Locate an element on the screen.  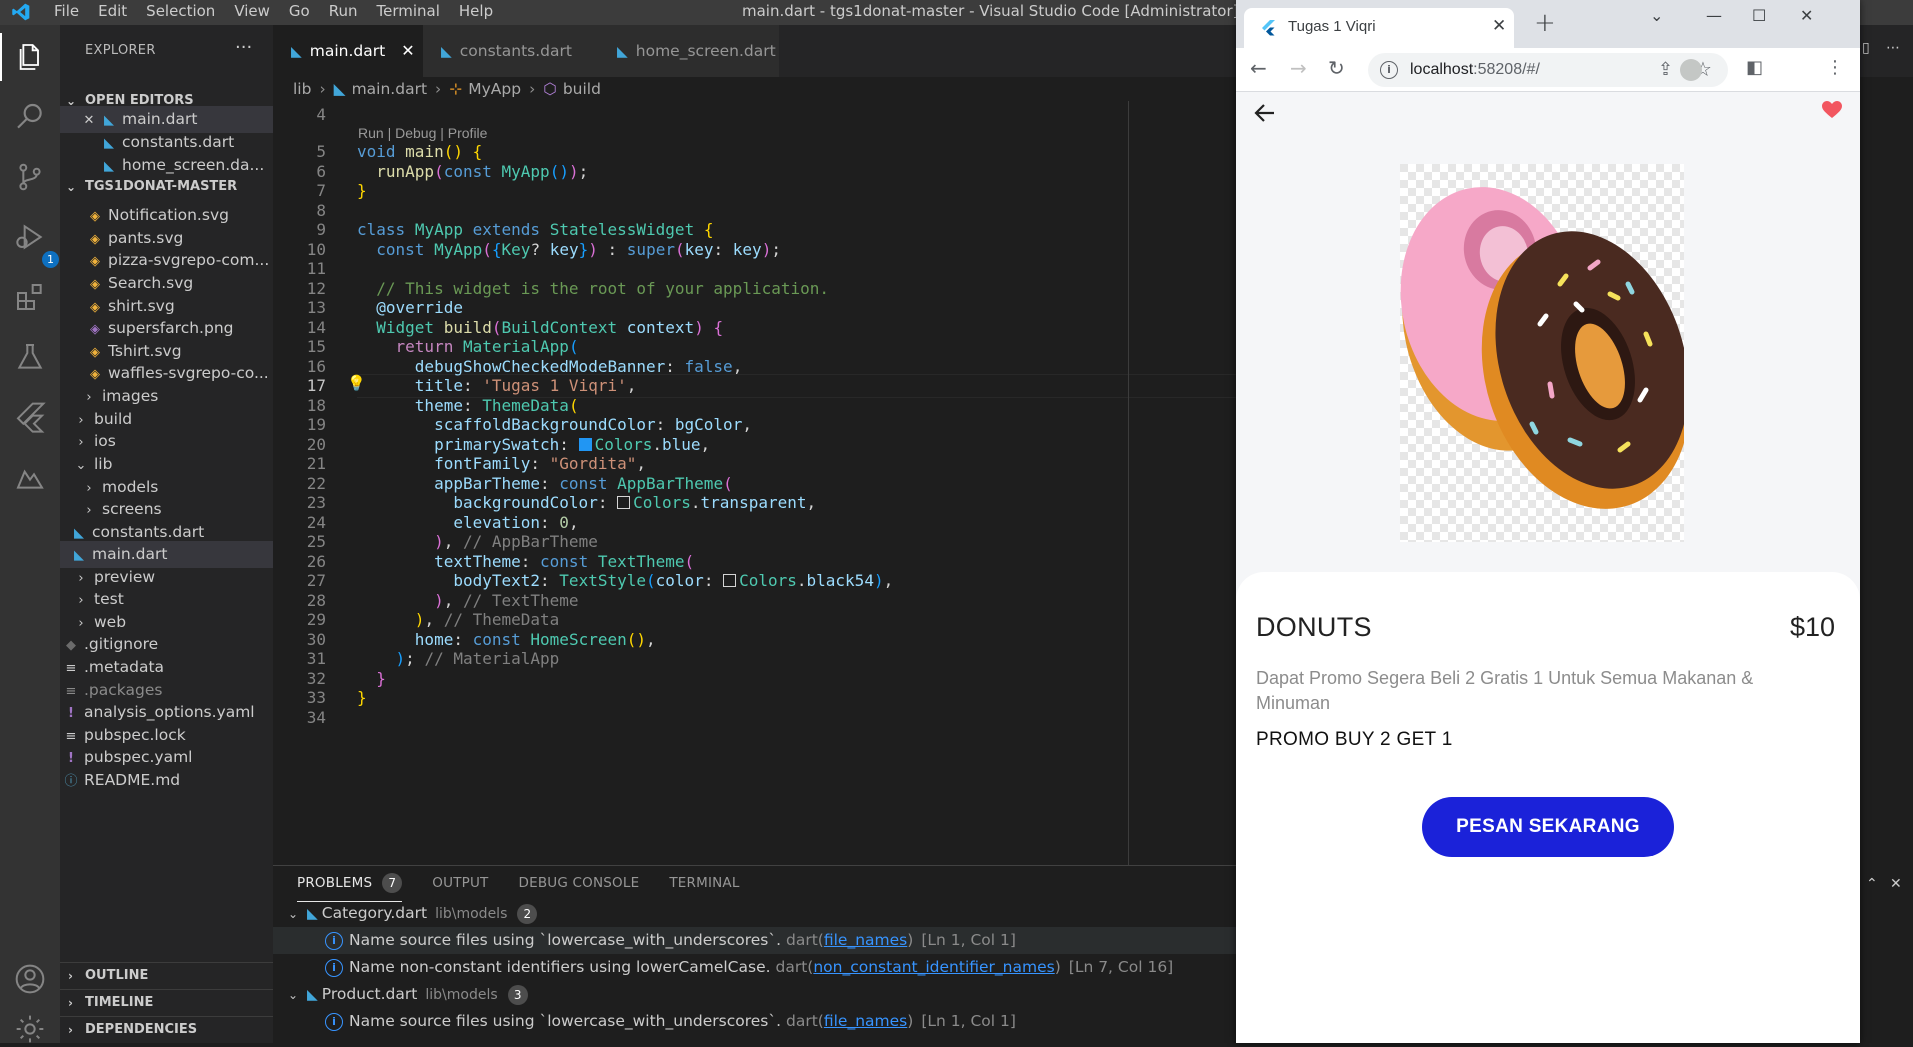
tree-item: ⓘ README.md is located at coordinates (166, 780).